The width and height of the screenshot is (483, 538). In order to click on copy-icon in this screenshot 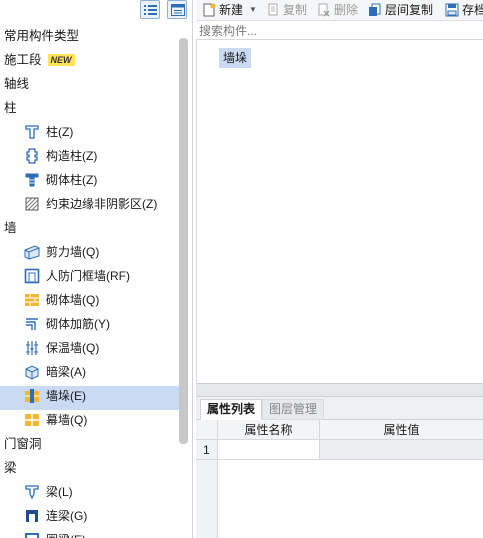, I will do `click(273, 9)`.